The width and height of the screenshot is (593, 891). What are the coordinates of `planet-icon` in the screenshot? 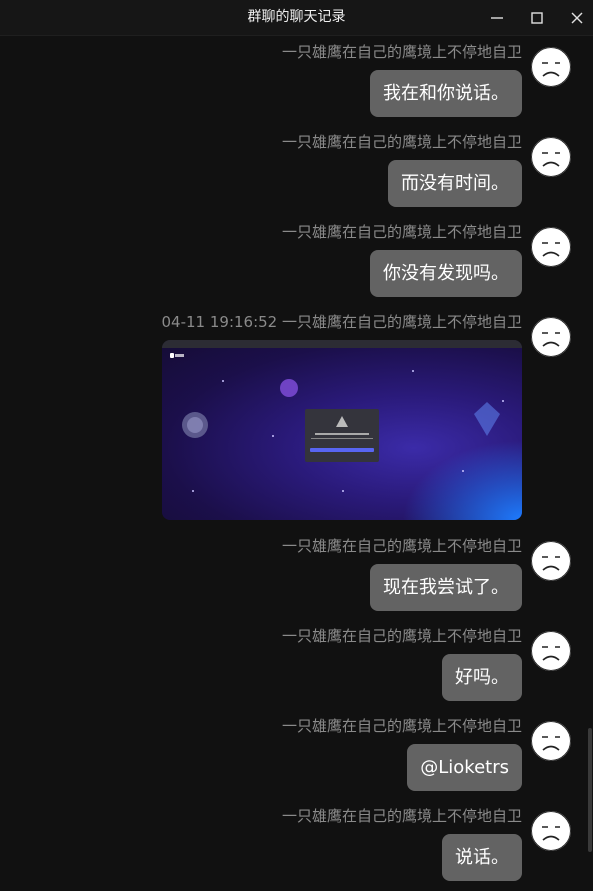 It's located at (195, 425).